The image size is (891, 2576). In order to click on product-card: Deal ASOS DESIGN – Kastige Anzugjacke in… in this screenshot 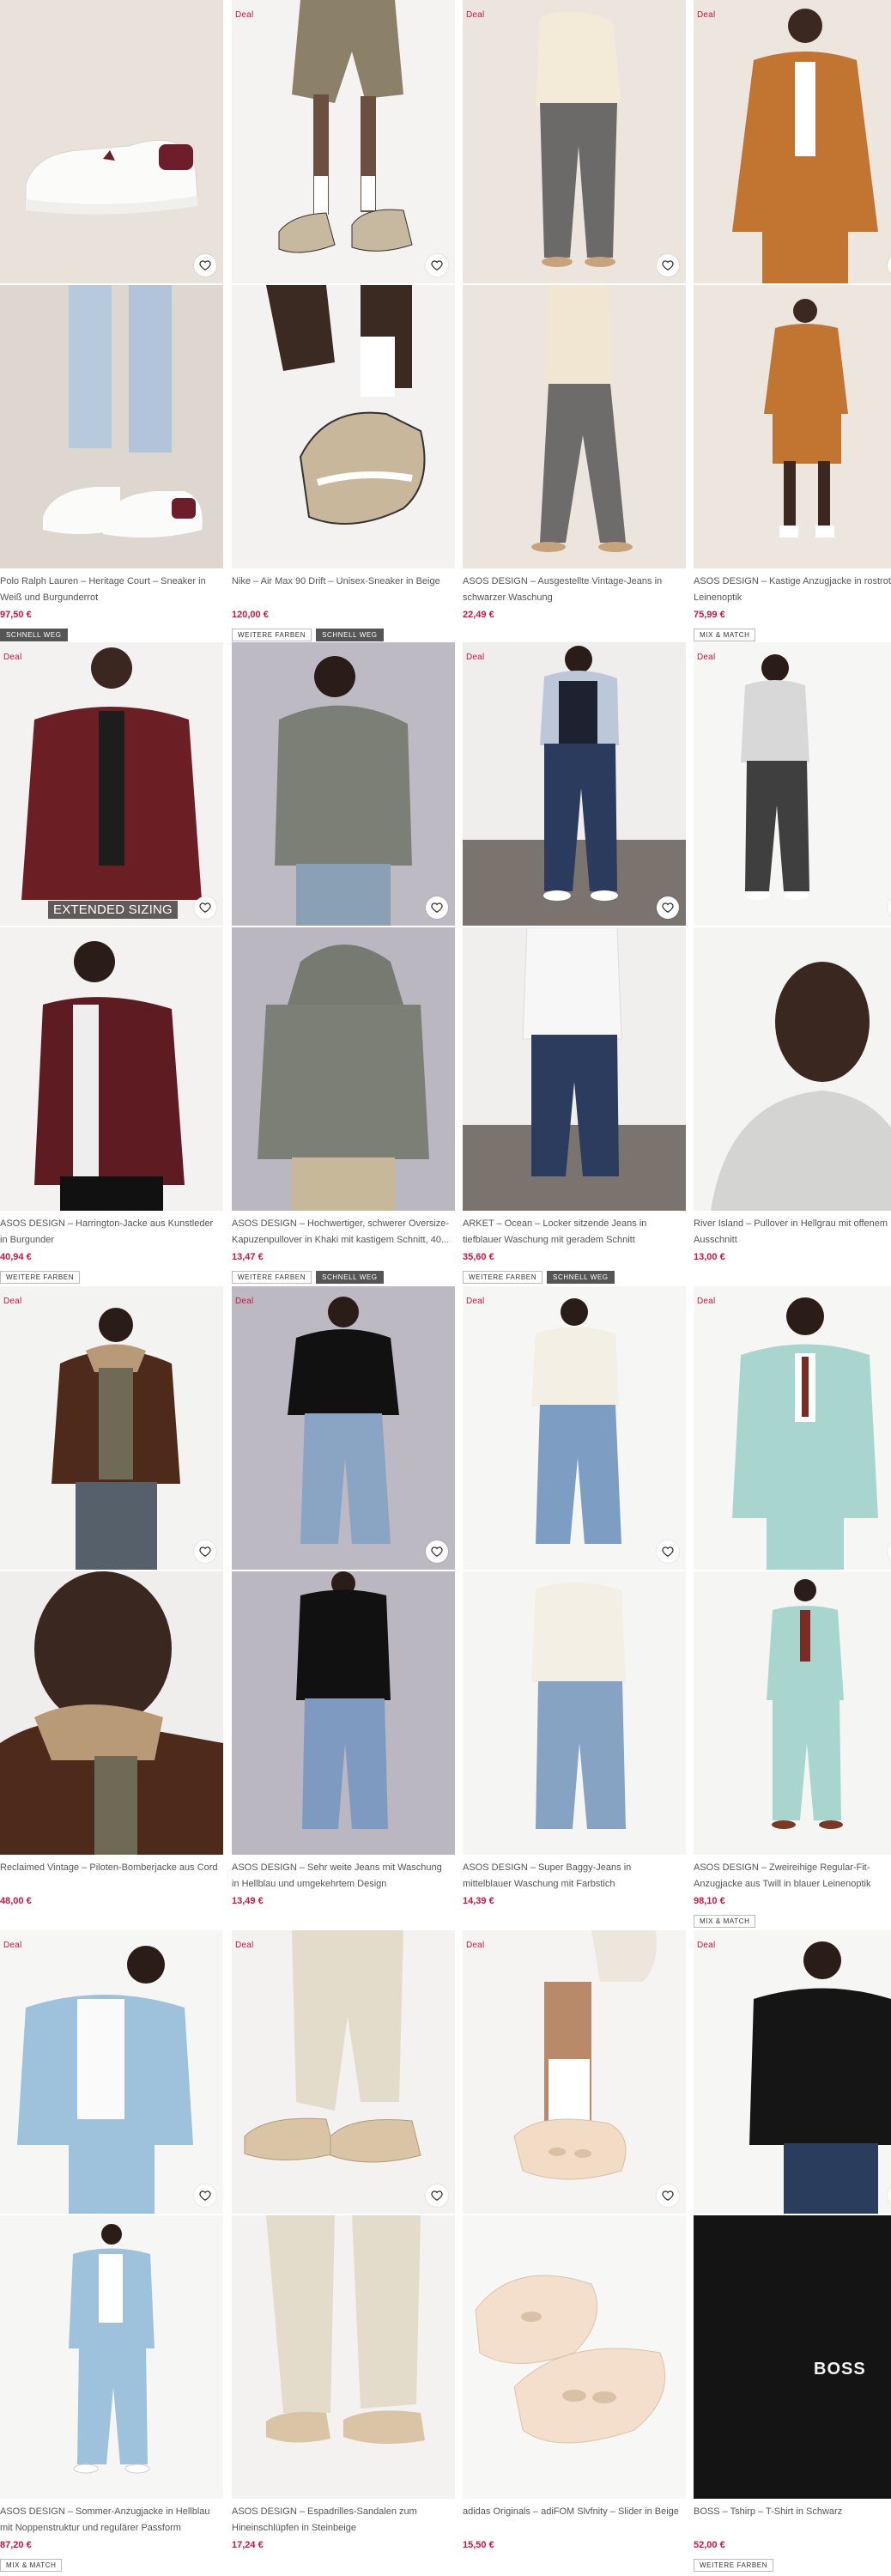, I will do `click(793, 321)`.